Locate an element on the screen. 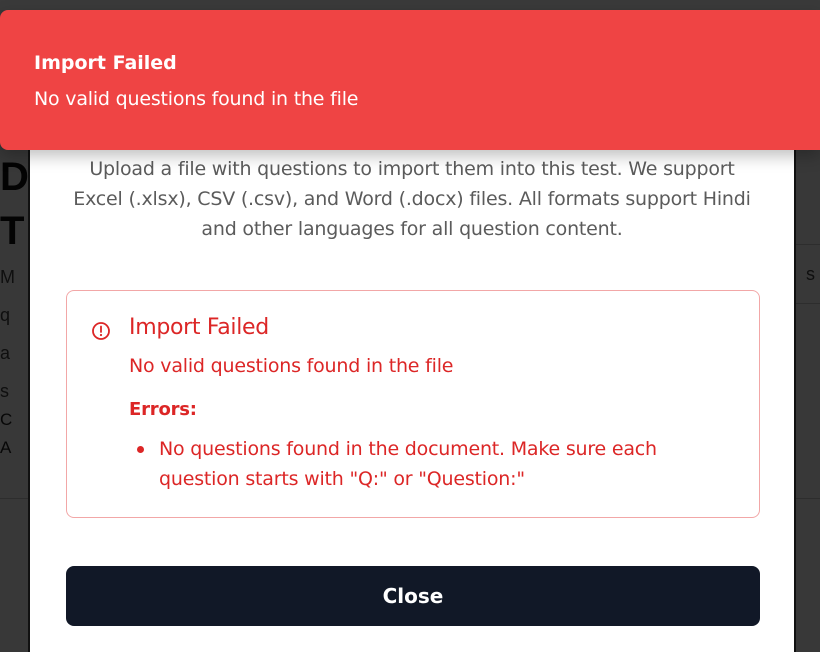 The image size is (820, 652). toast-message: No valid questions found in the file is located at coordinates (196, 99).